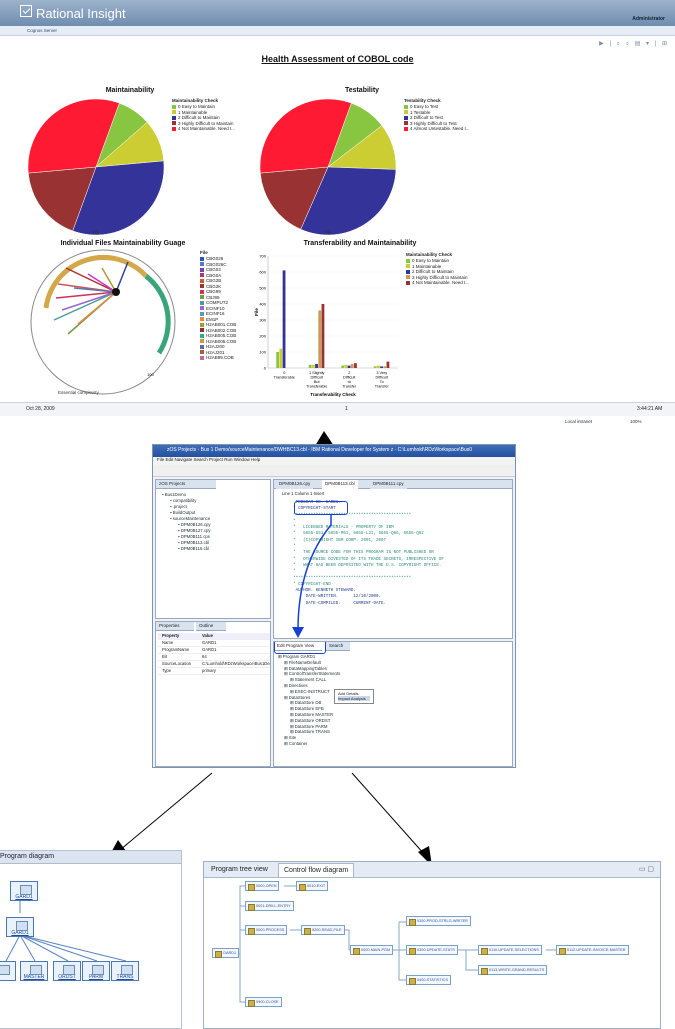 Image resolution: width=675 pixels, height=1029 pixels. I want to click on flow-node: 0300-PROD-STRLG-WRITER, so click(438, 921).